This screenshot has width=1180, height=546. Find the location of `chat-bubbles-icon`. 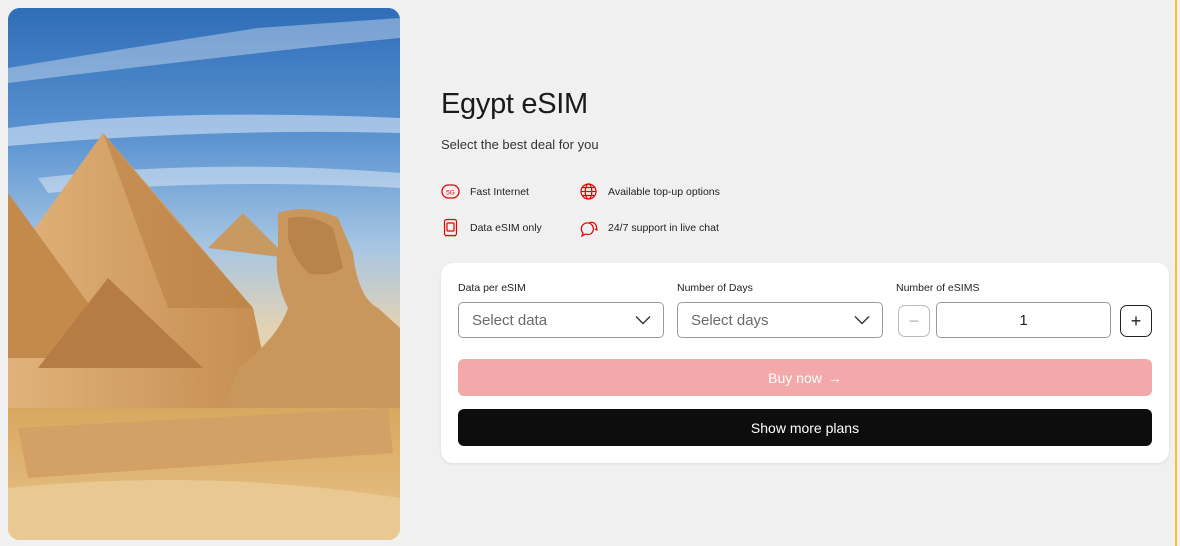

chat-bubbles-icon is located at coordinates (588, 227).